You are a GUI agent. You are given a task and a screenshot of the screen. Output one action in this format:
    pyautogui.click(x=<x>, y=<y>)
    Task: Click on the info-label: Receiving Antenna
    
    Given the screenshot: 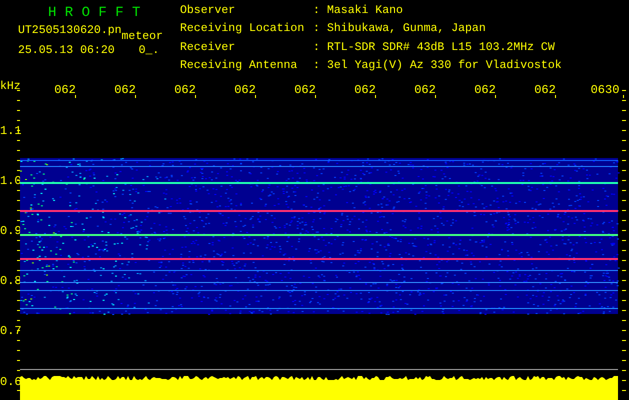 What is the action you would take?
    pyautogui.click(x=239, y=67)
    